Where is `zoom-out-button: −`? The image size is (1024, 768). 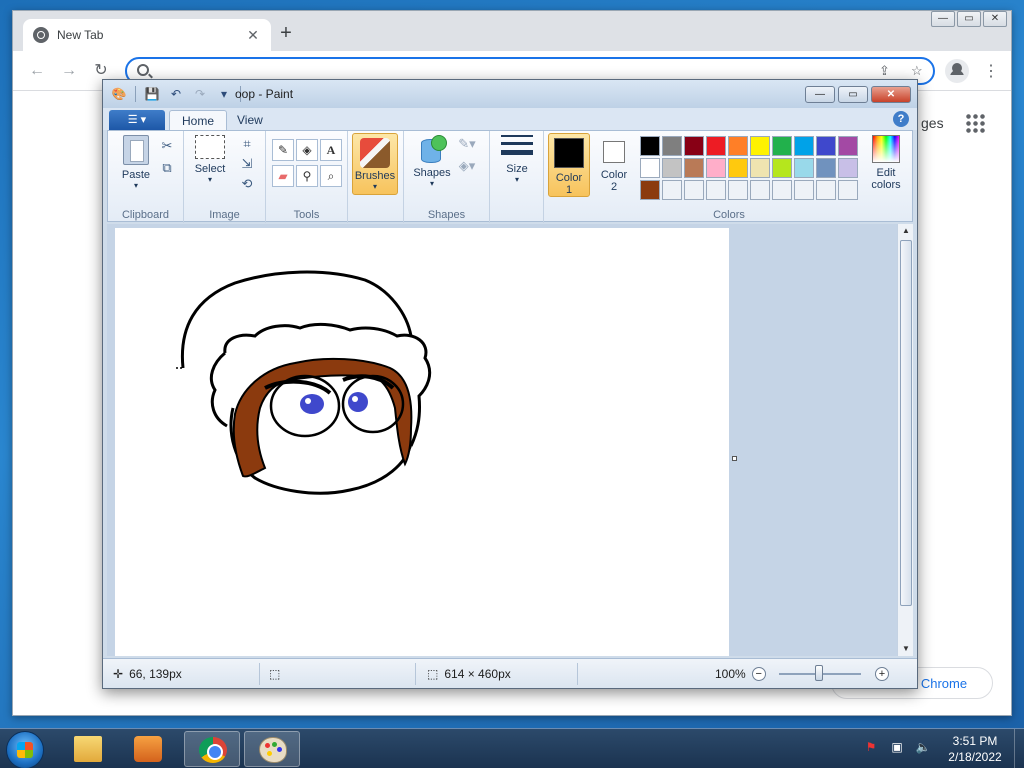 zoom-out-button: − is located at coordinates (758, 674).